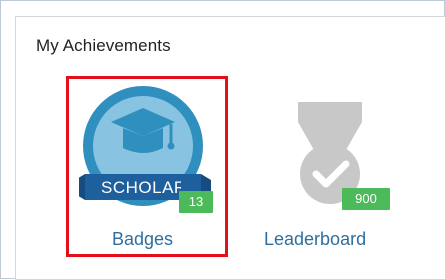 This screenshot has height=280, width=445. I want to click on section-title: My Achievements, so click(103, 45).